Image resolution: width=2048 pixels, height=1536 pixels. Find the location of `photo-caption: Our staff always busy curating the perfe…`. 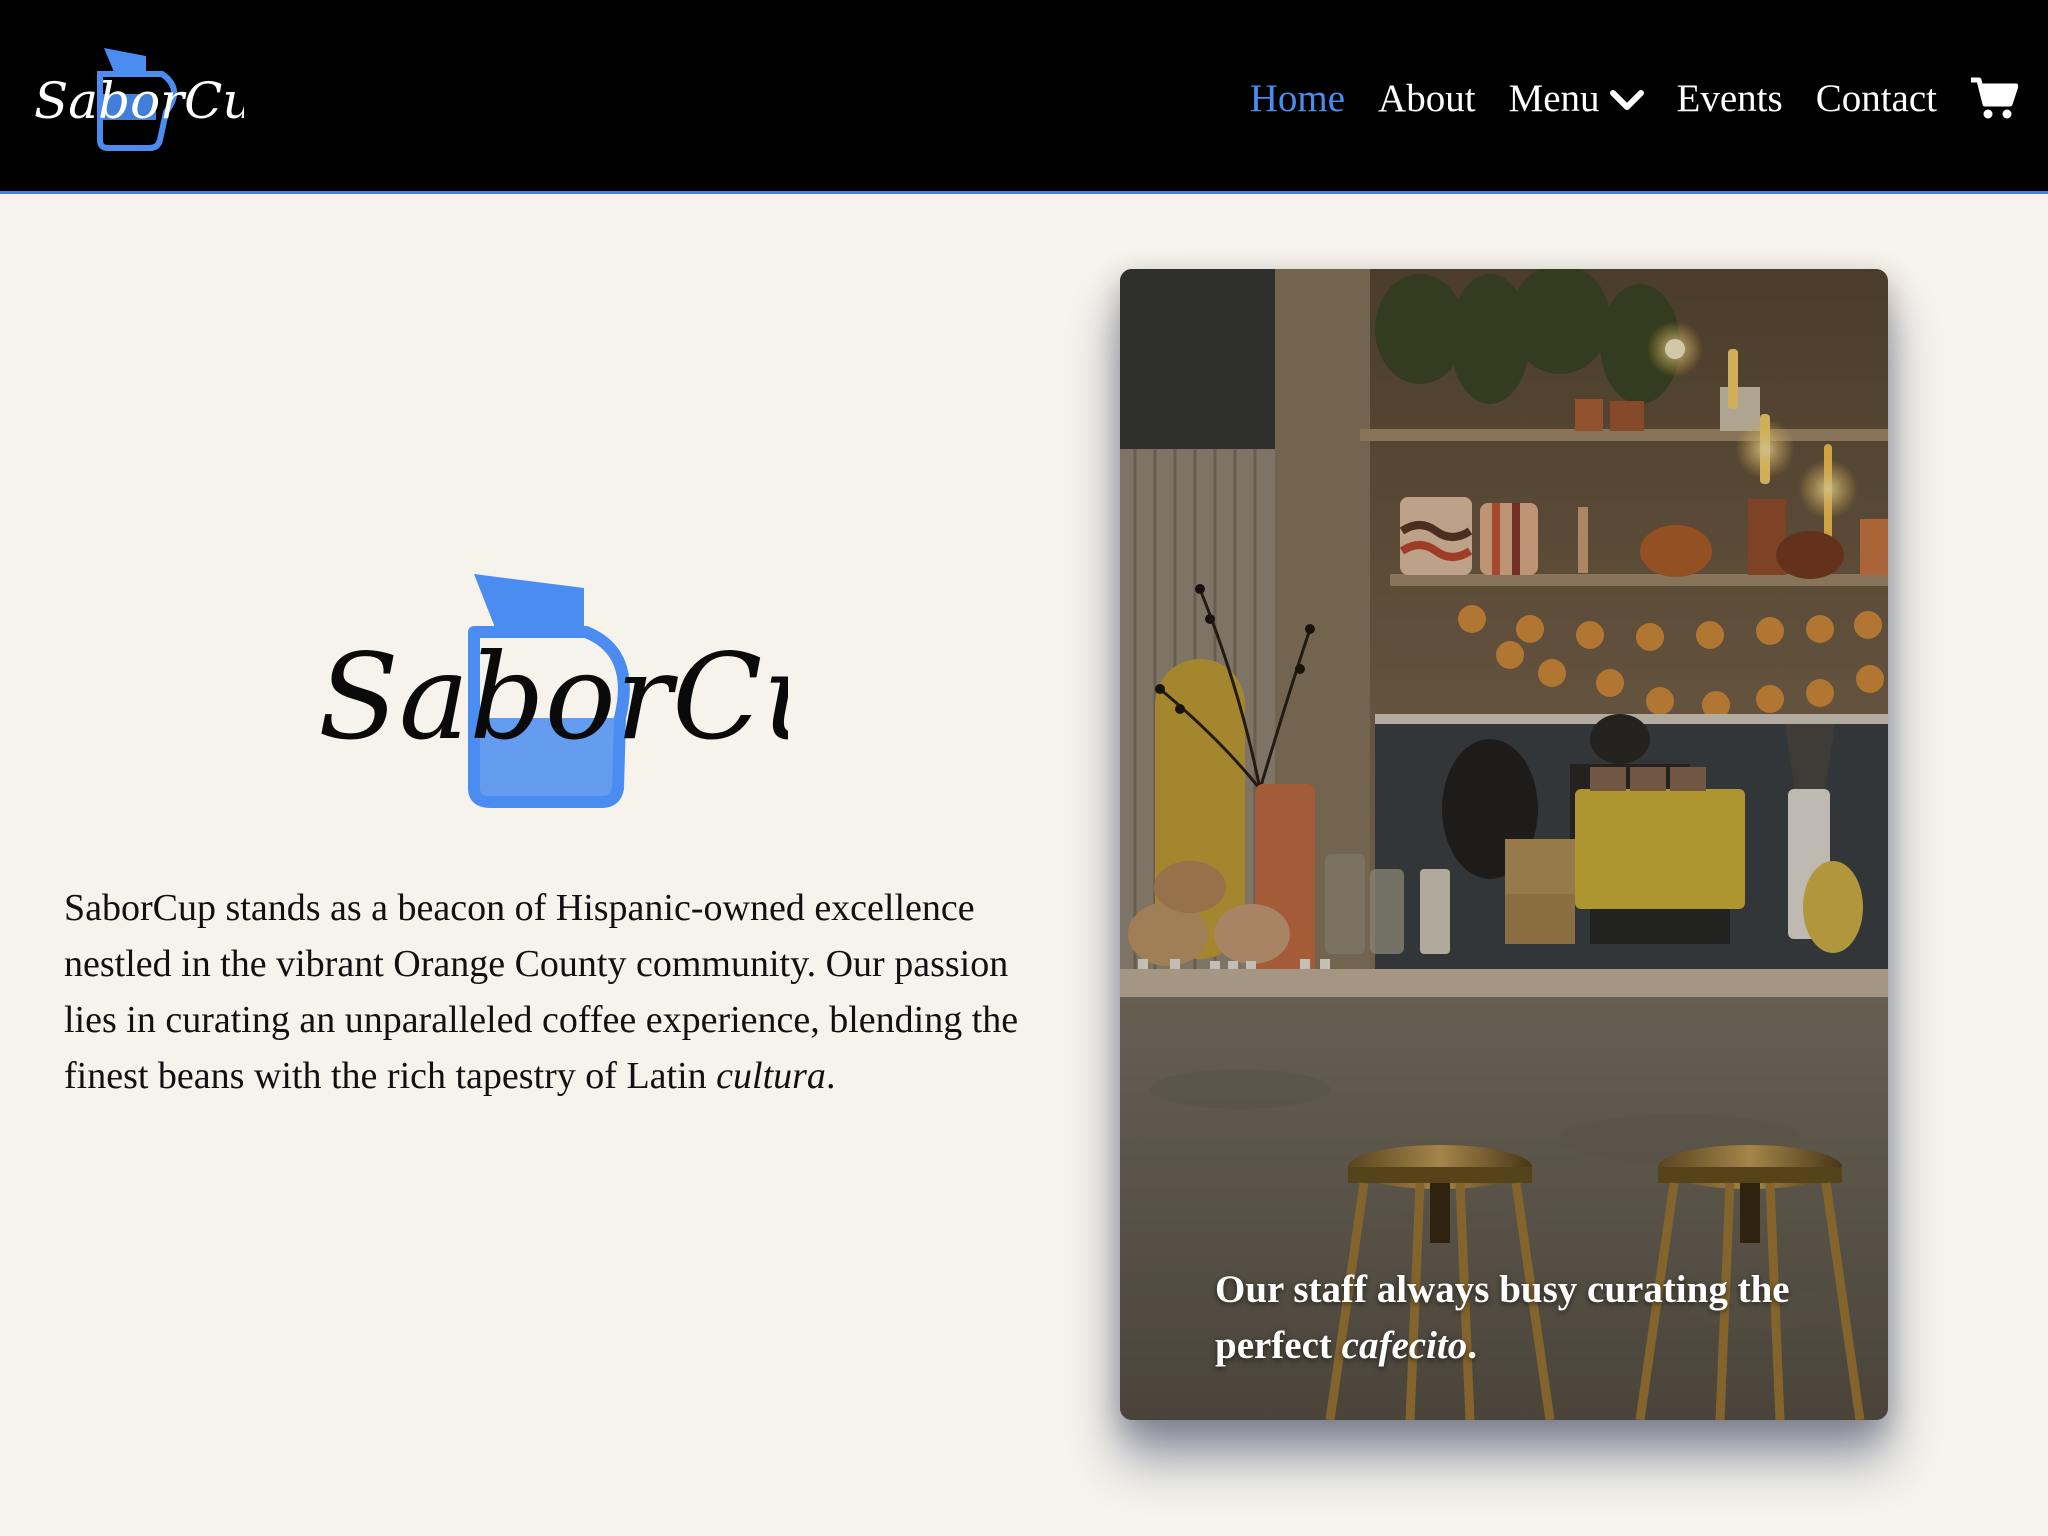

photo-caption: Our staff always busy curating the perfe… is located at coordinates (1535, 1318).